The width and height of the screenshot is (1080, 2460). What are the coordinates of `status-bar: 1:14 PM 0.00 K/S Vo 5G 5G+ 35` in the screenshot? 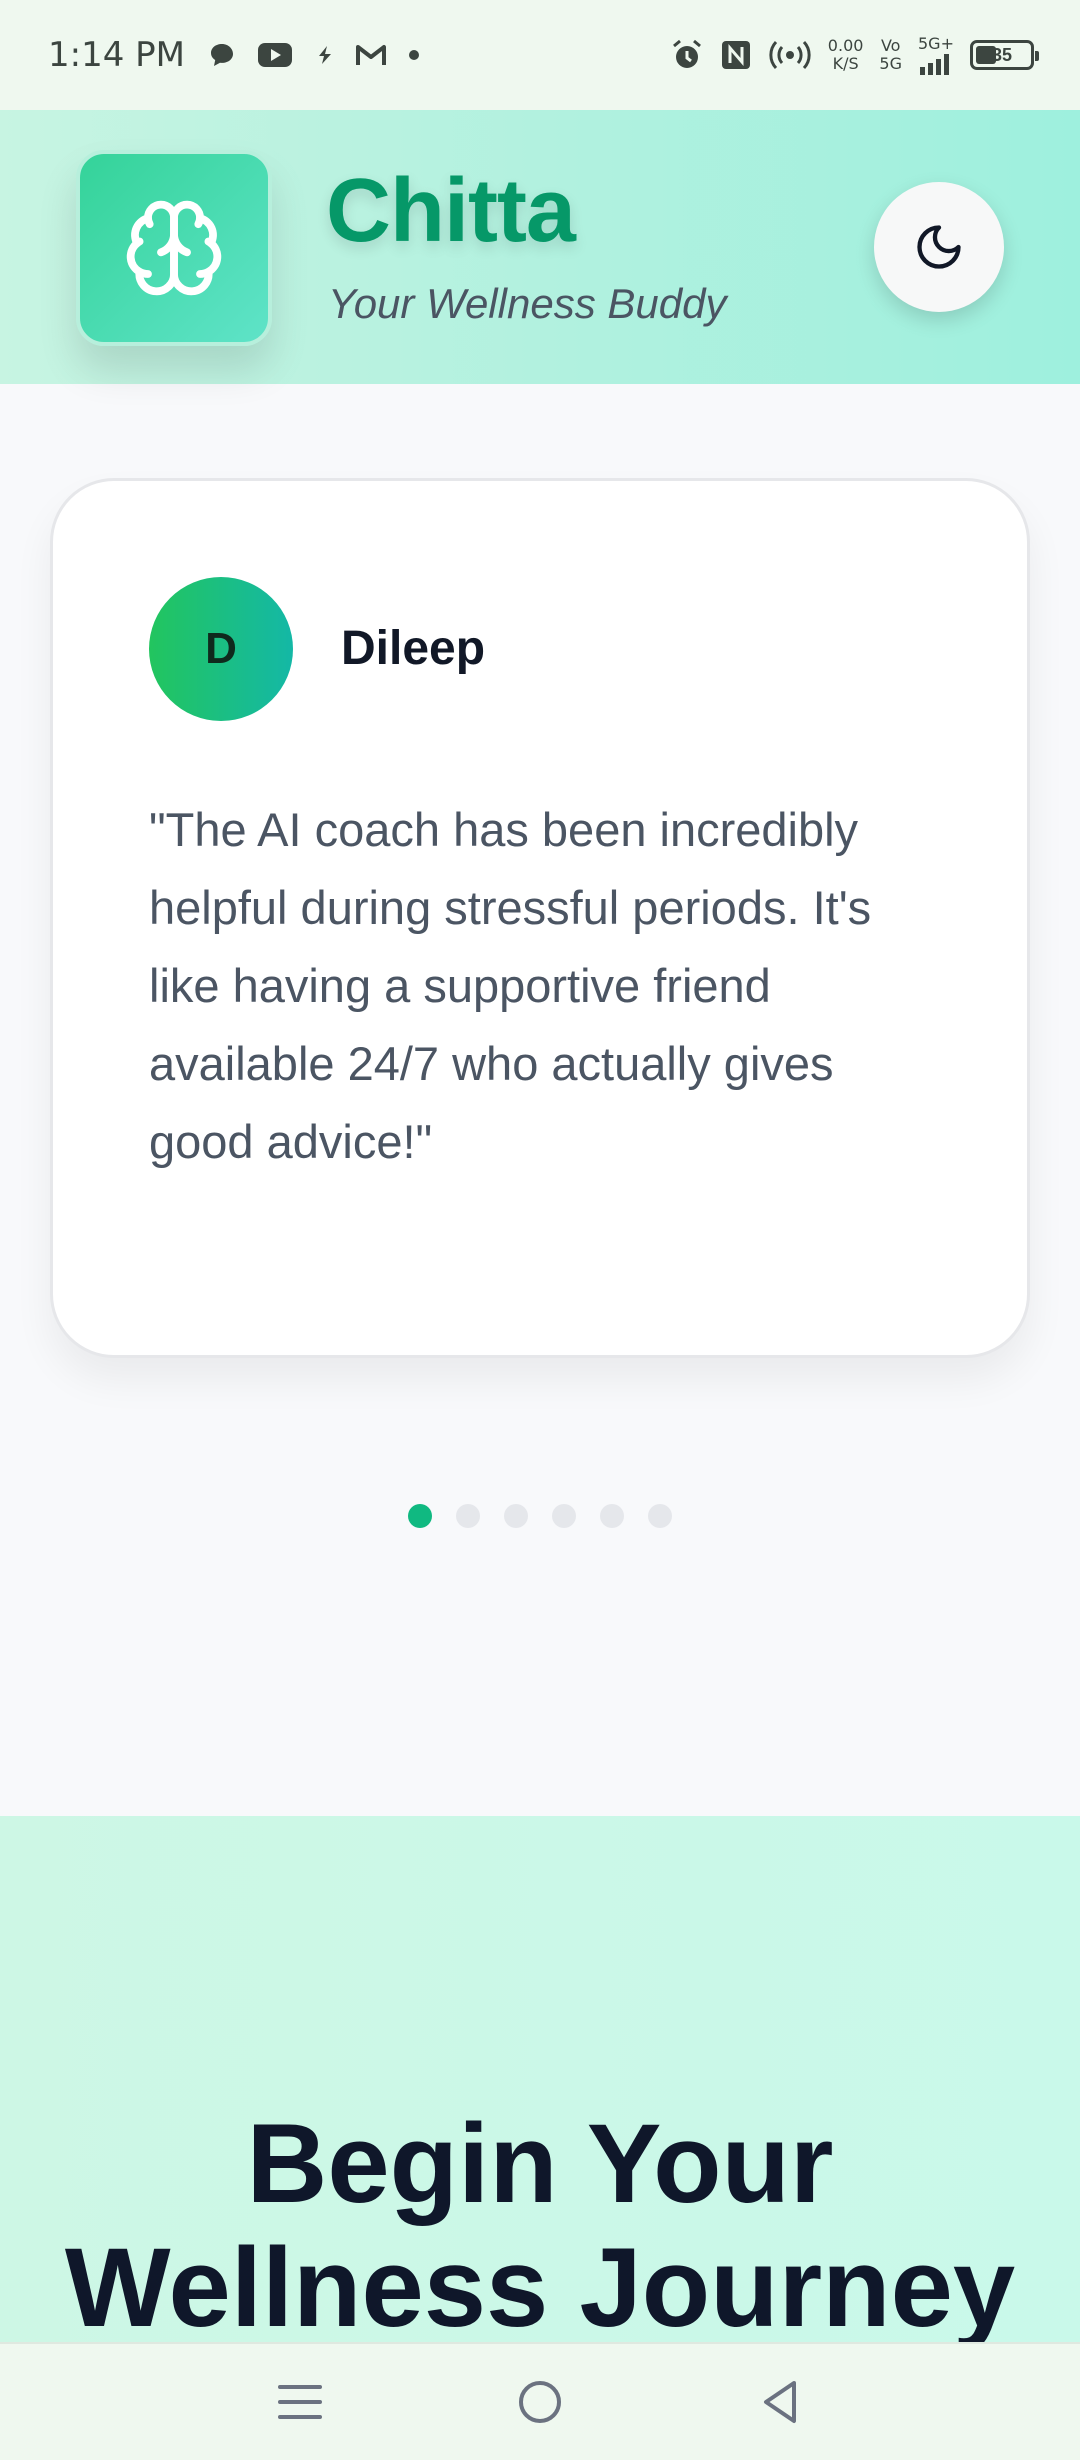 It's located at (540, 55).